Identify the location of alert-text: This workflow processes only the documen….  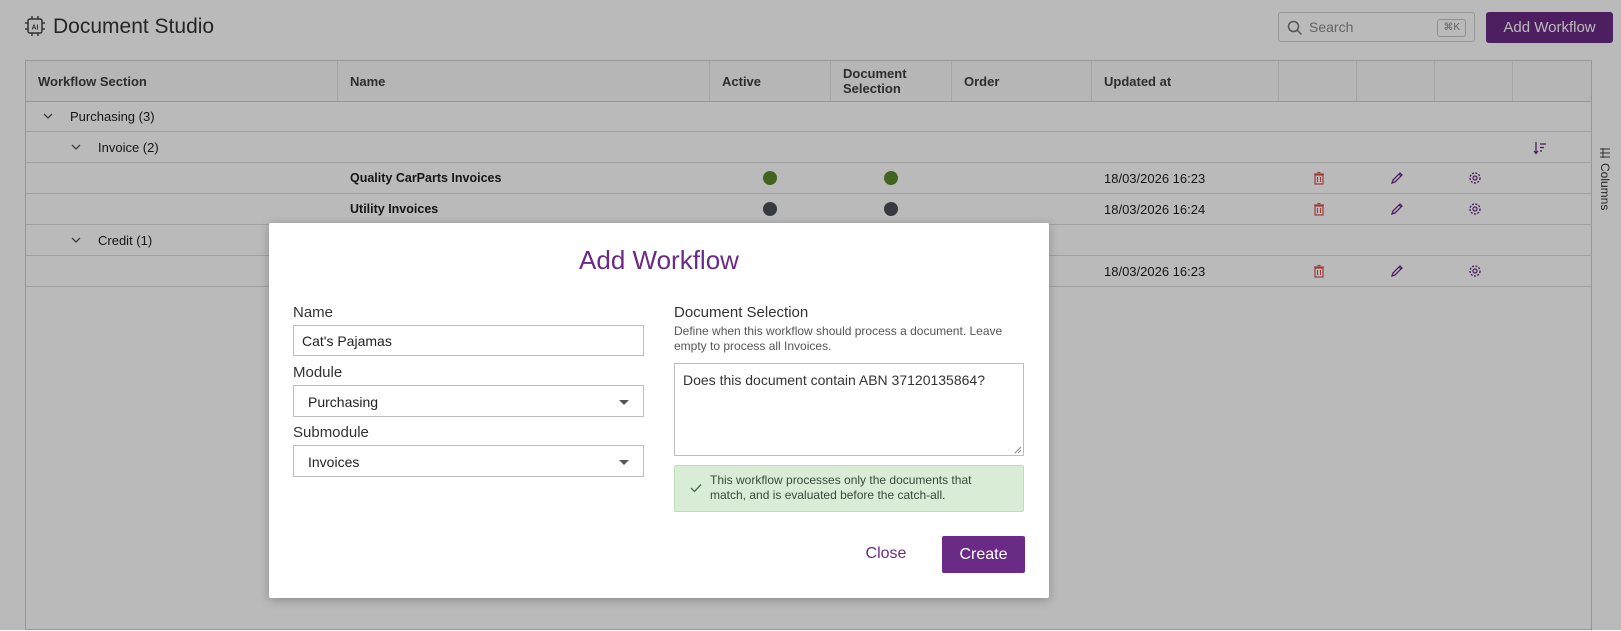
(841, 487).